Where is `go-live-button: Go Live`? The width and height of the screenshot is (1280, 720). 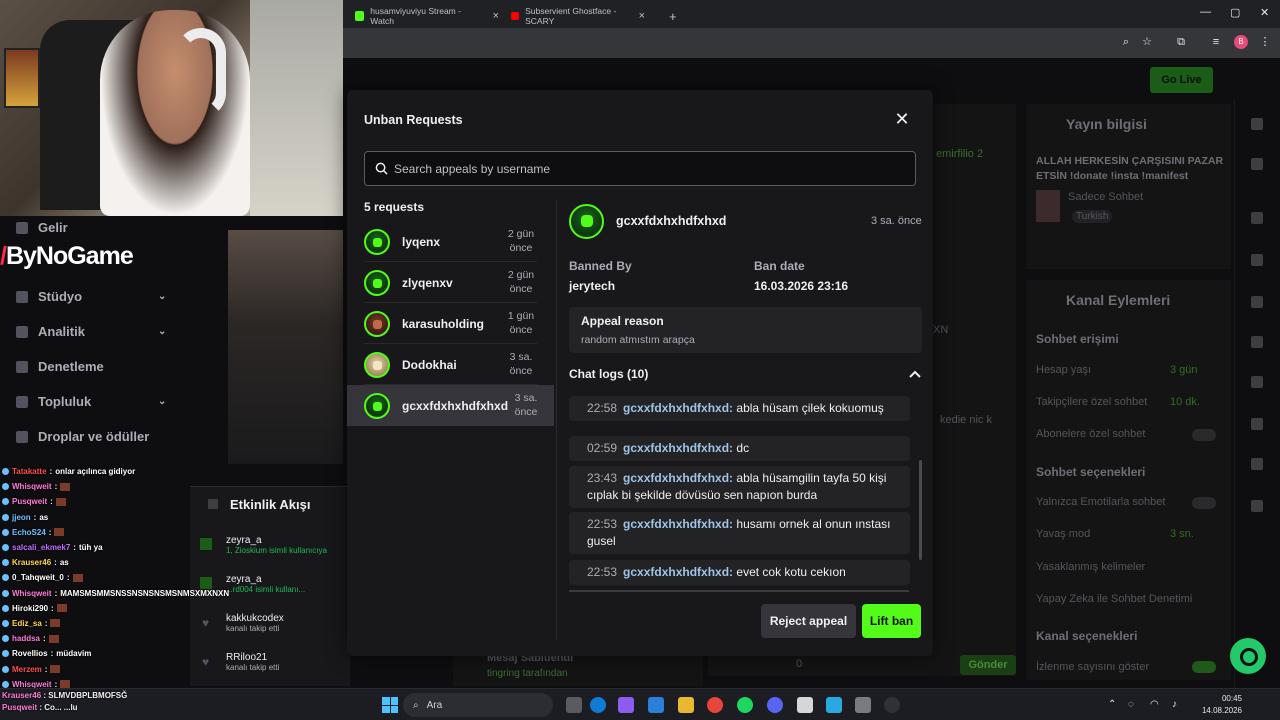 go-live-button: Go Live is located at coordinates (1181, 80).